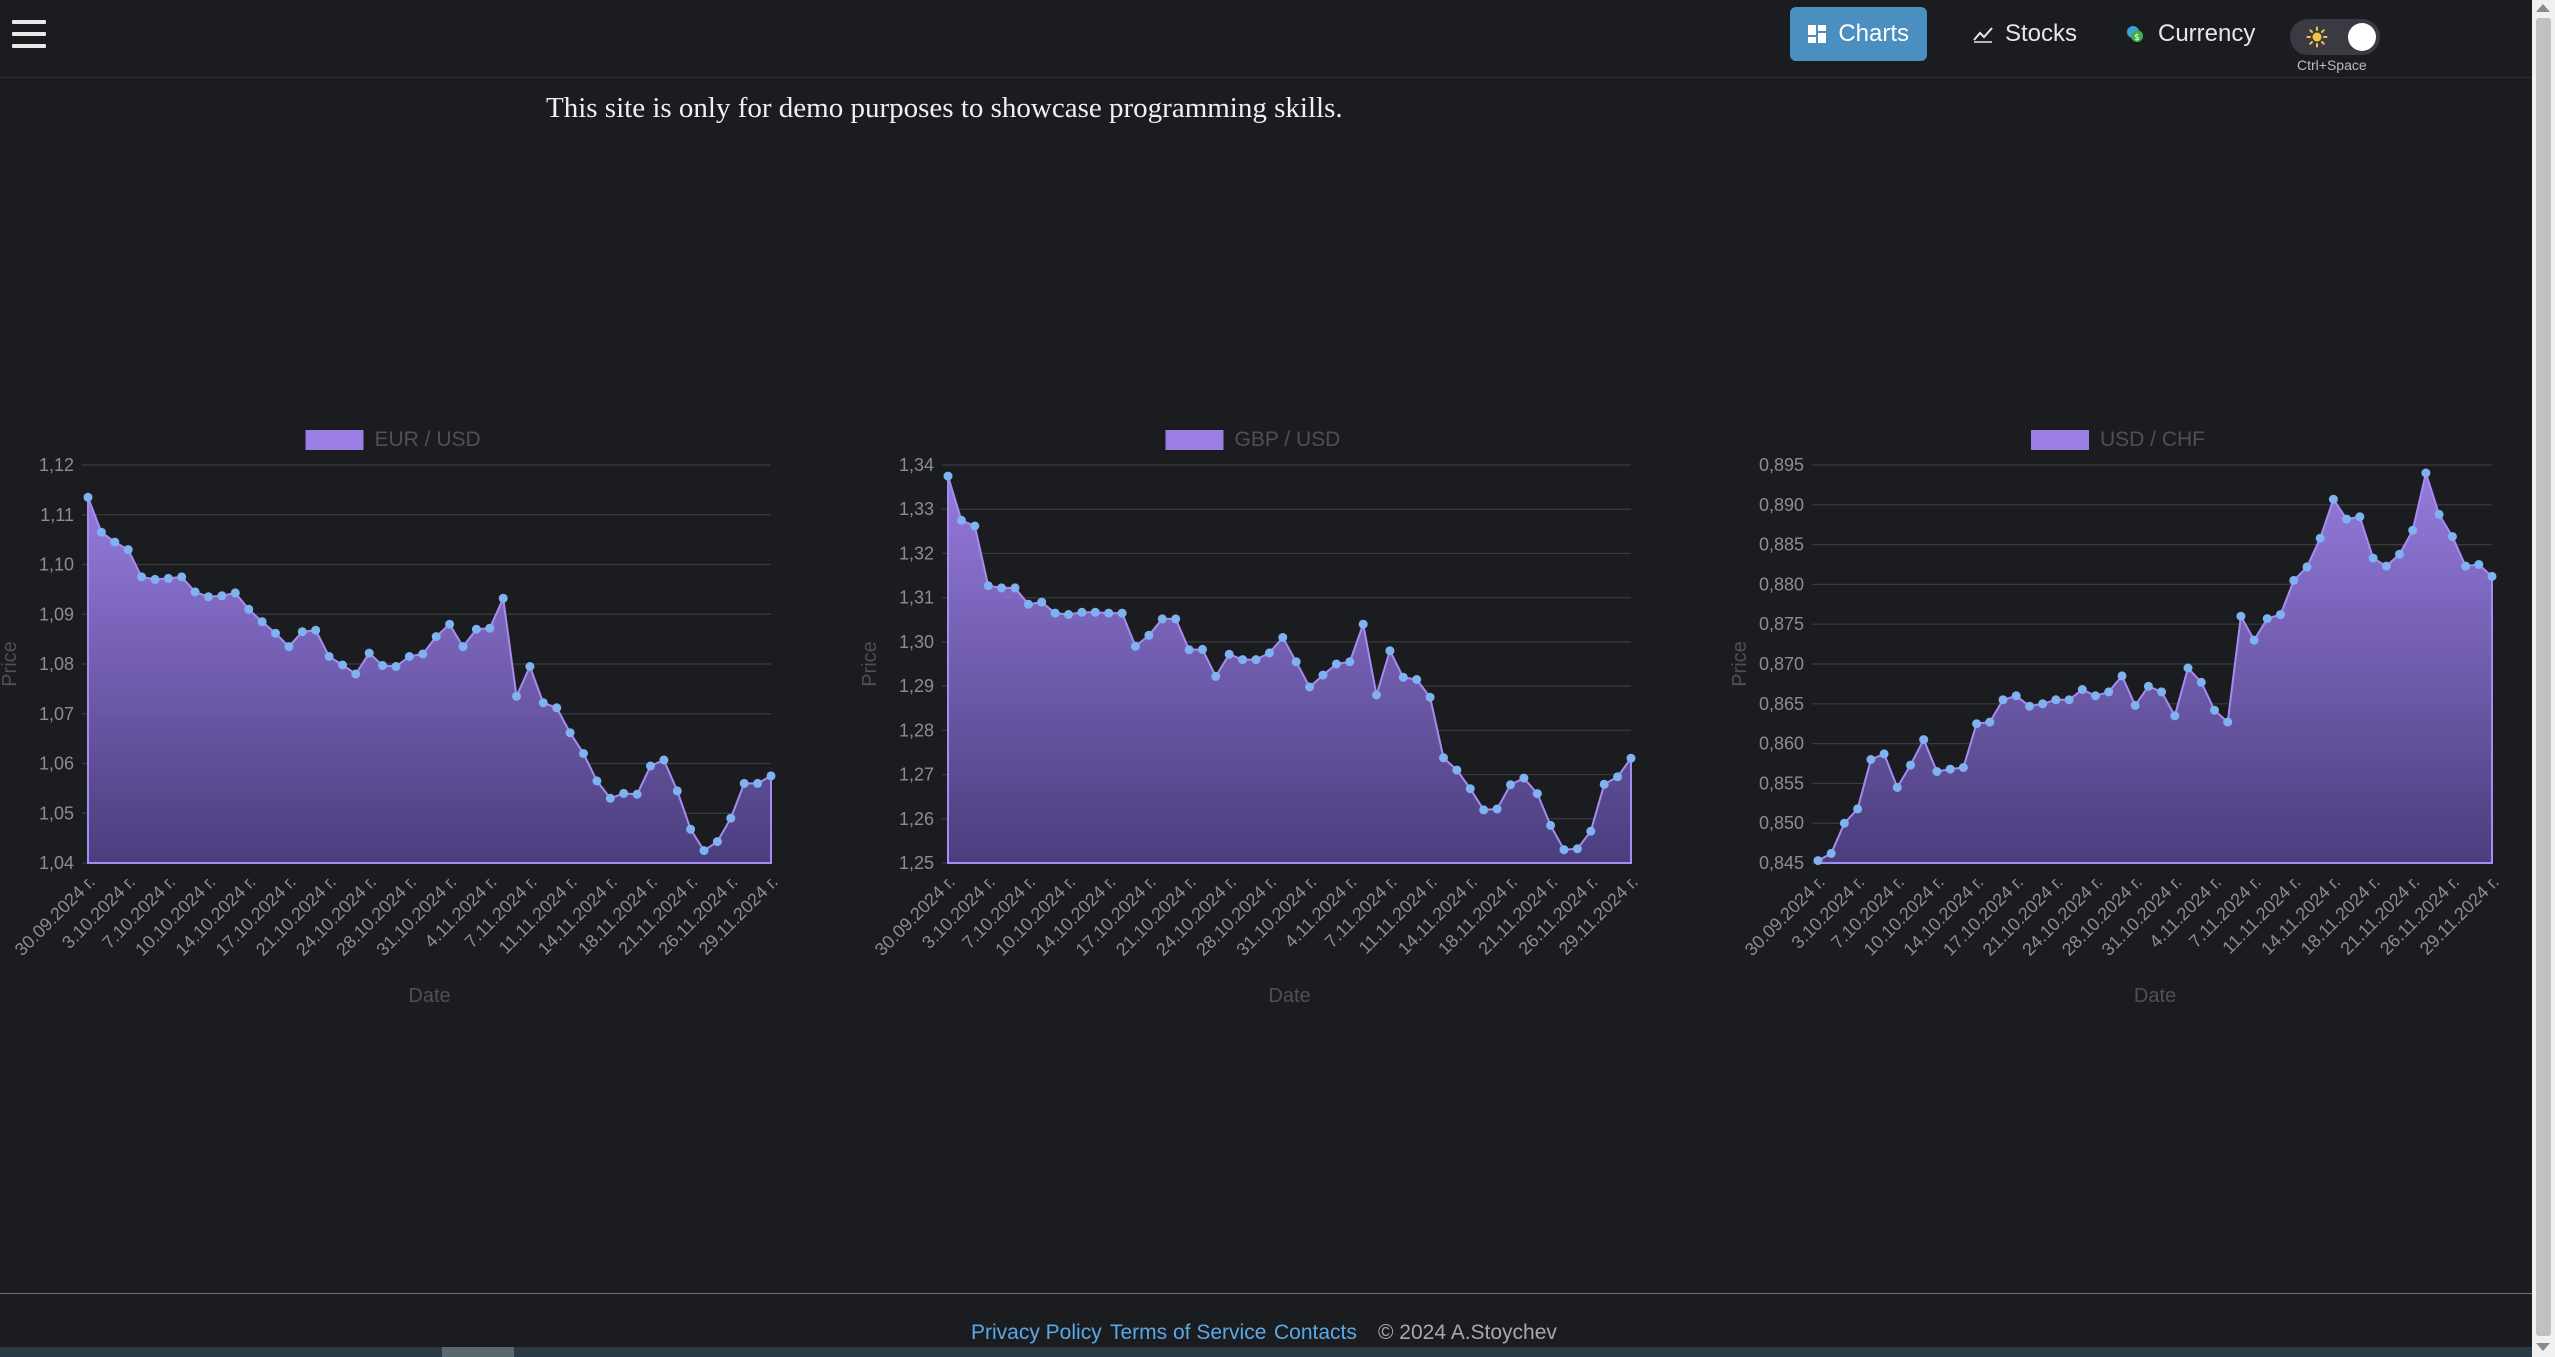 The width and height of the screenshot is (2555, 1357). Describe the element at coordinates (2152, 439) in the screenshot. I see `legend-label: USD / CHF` at that location.